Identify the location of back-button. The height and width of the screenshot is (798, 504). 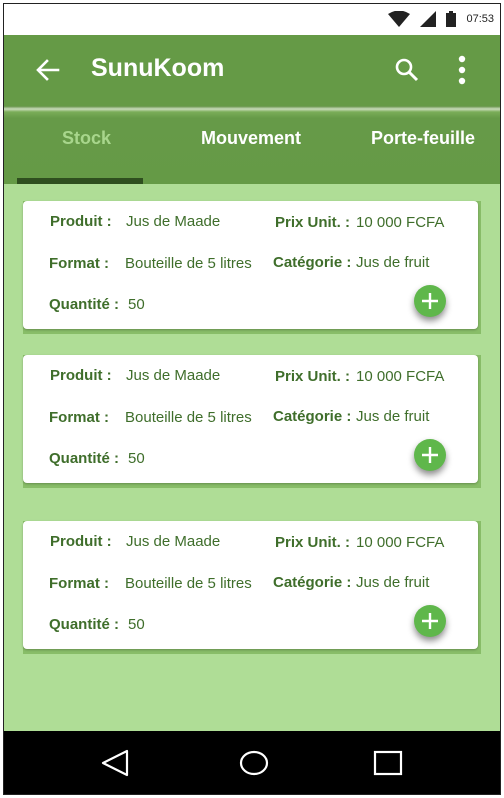
(48, 70).